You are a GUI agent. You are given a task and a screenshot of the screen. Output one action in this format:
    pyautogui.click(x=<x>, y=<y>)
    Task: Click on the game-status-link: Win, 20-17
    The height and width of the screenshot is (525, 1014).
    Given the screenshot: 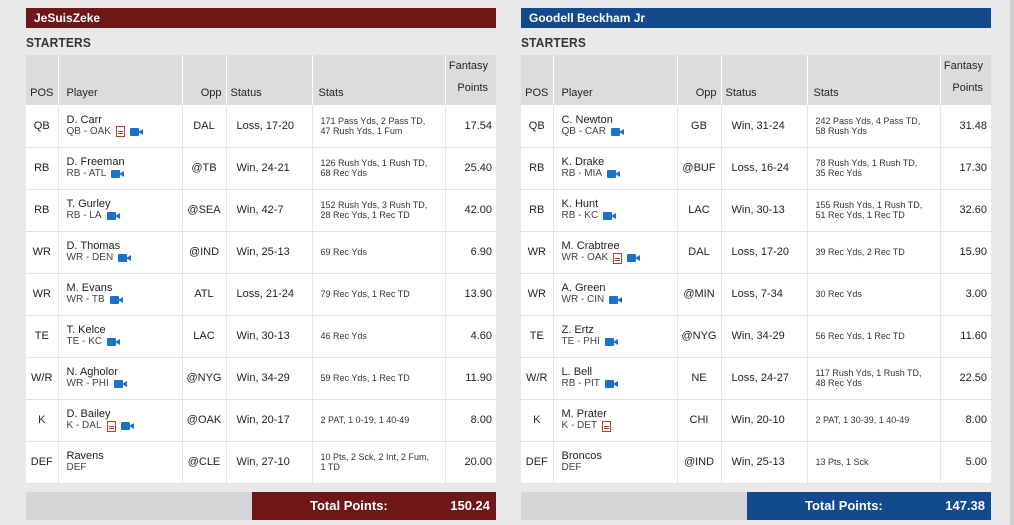 What is the action you would take?
    pyautogui.click(x=269, y=420)
    